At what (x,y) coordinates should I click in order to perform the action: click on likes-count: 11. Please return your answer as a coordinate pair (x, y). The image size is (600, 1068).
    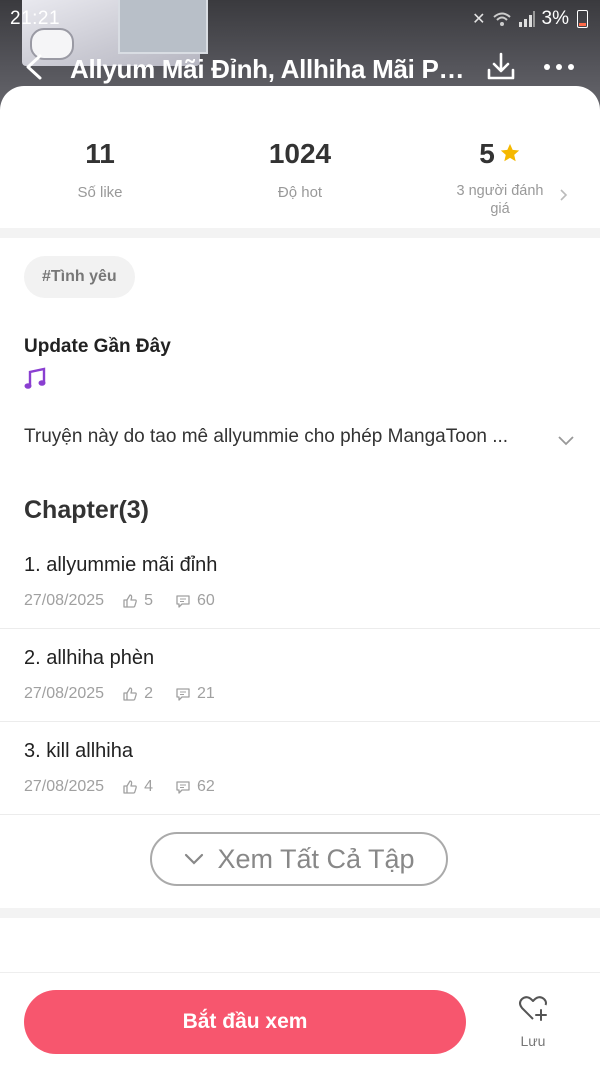
    Looking at the image, I should click on (100, 153).